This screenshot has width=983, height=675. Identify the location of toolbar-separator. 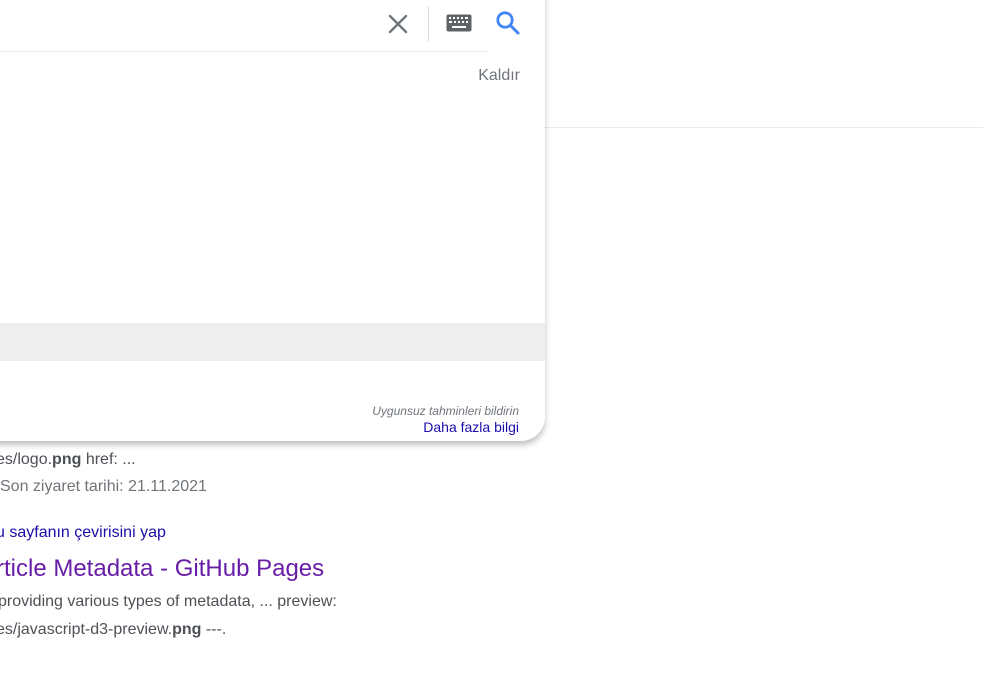
(428, 24).